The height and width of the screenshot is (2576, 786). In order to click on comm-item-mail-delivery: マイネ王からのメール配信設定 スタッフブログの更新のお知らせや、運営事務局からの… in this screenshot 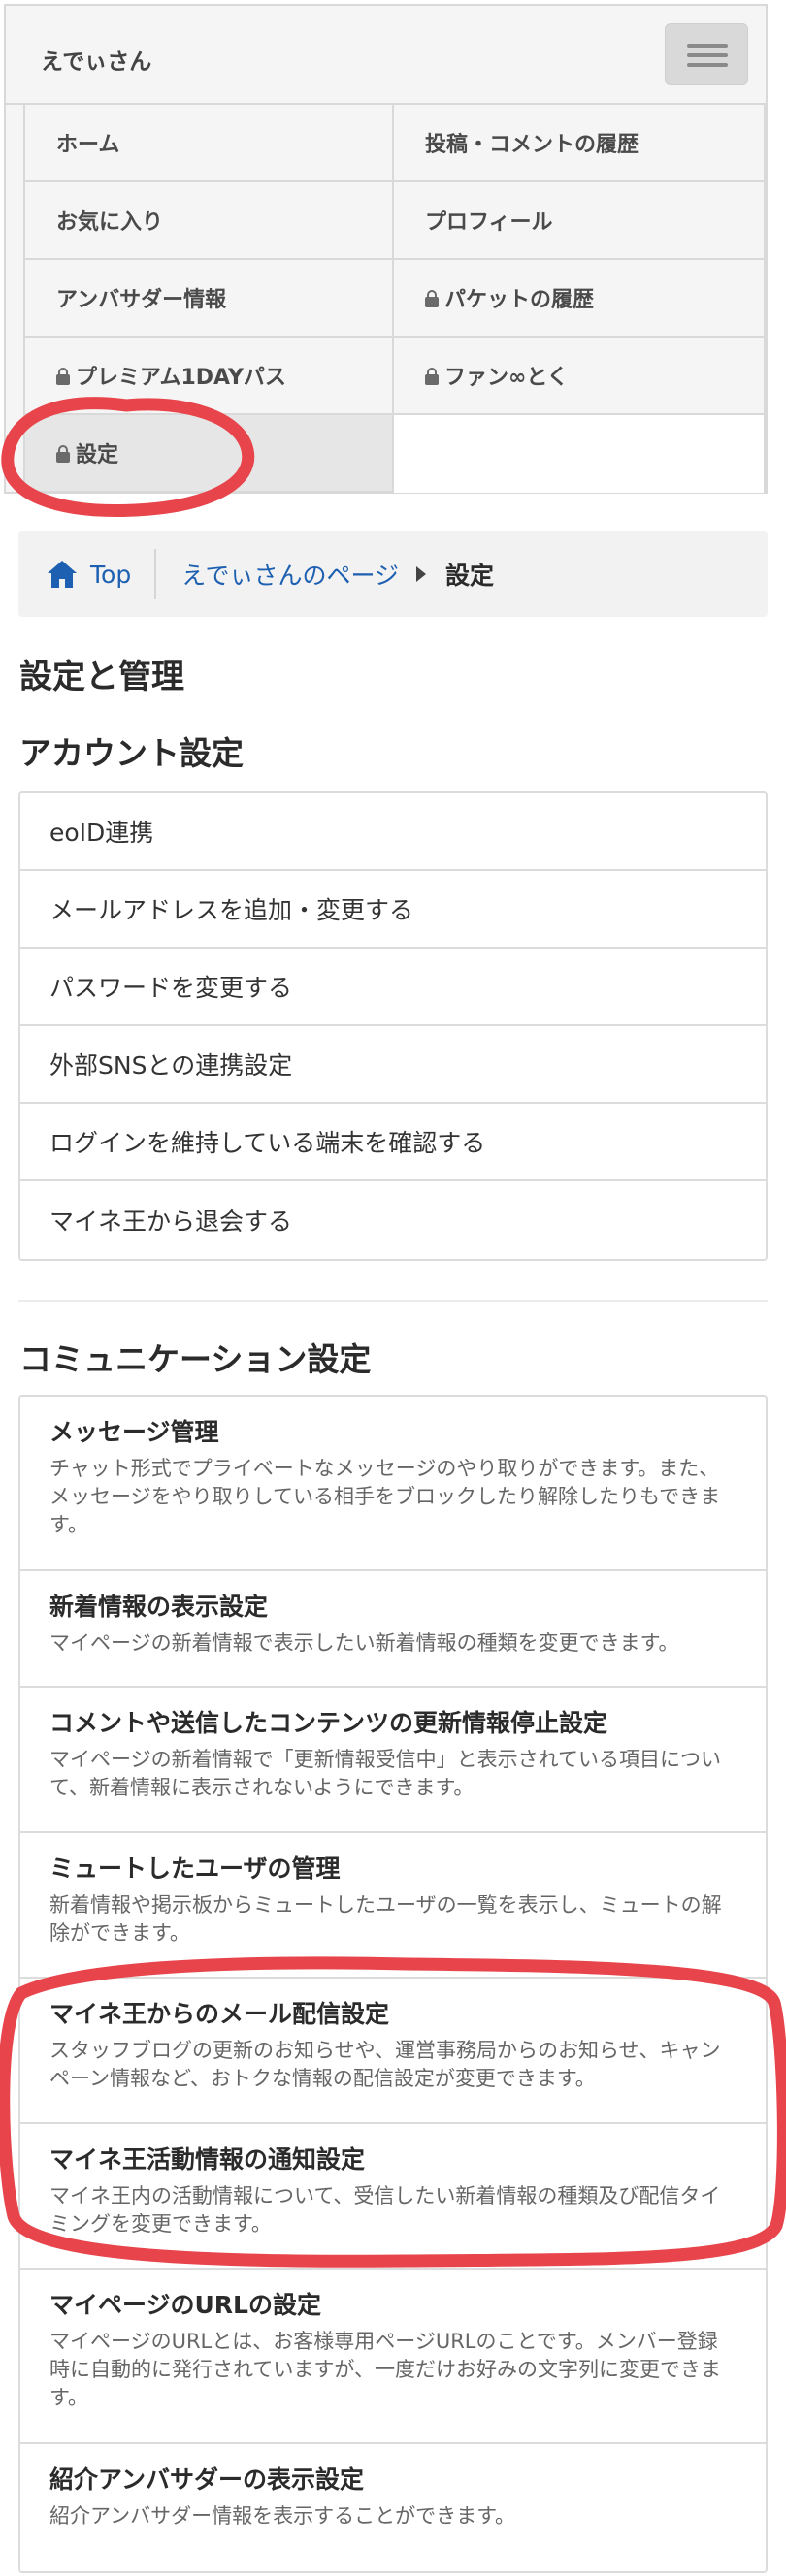, I will do `click(393, 2051)`.